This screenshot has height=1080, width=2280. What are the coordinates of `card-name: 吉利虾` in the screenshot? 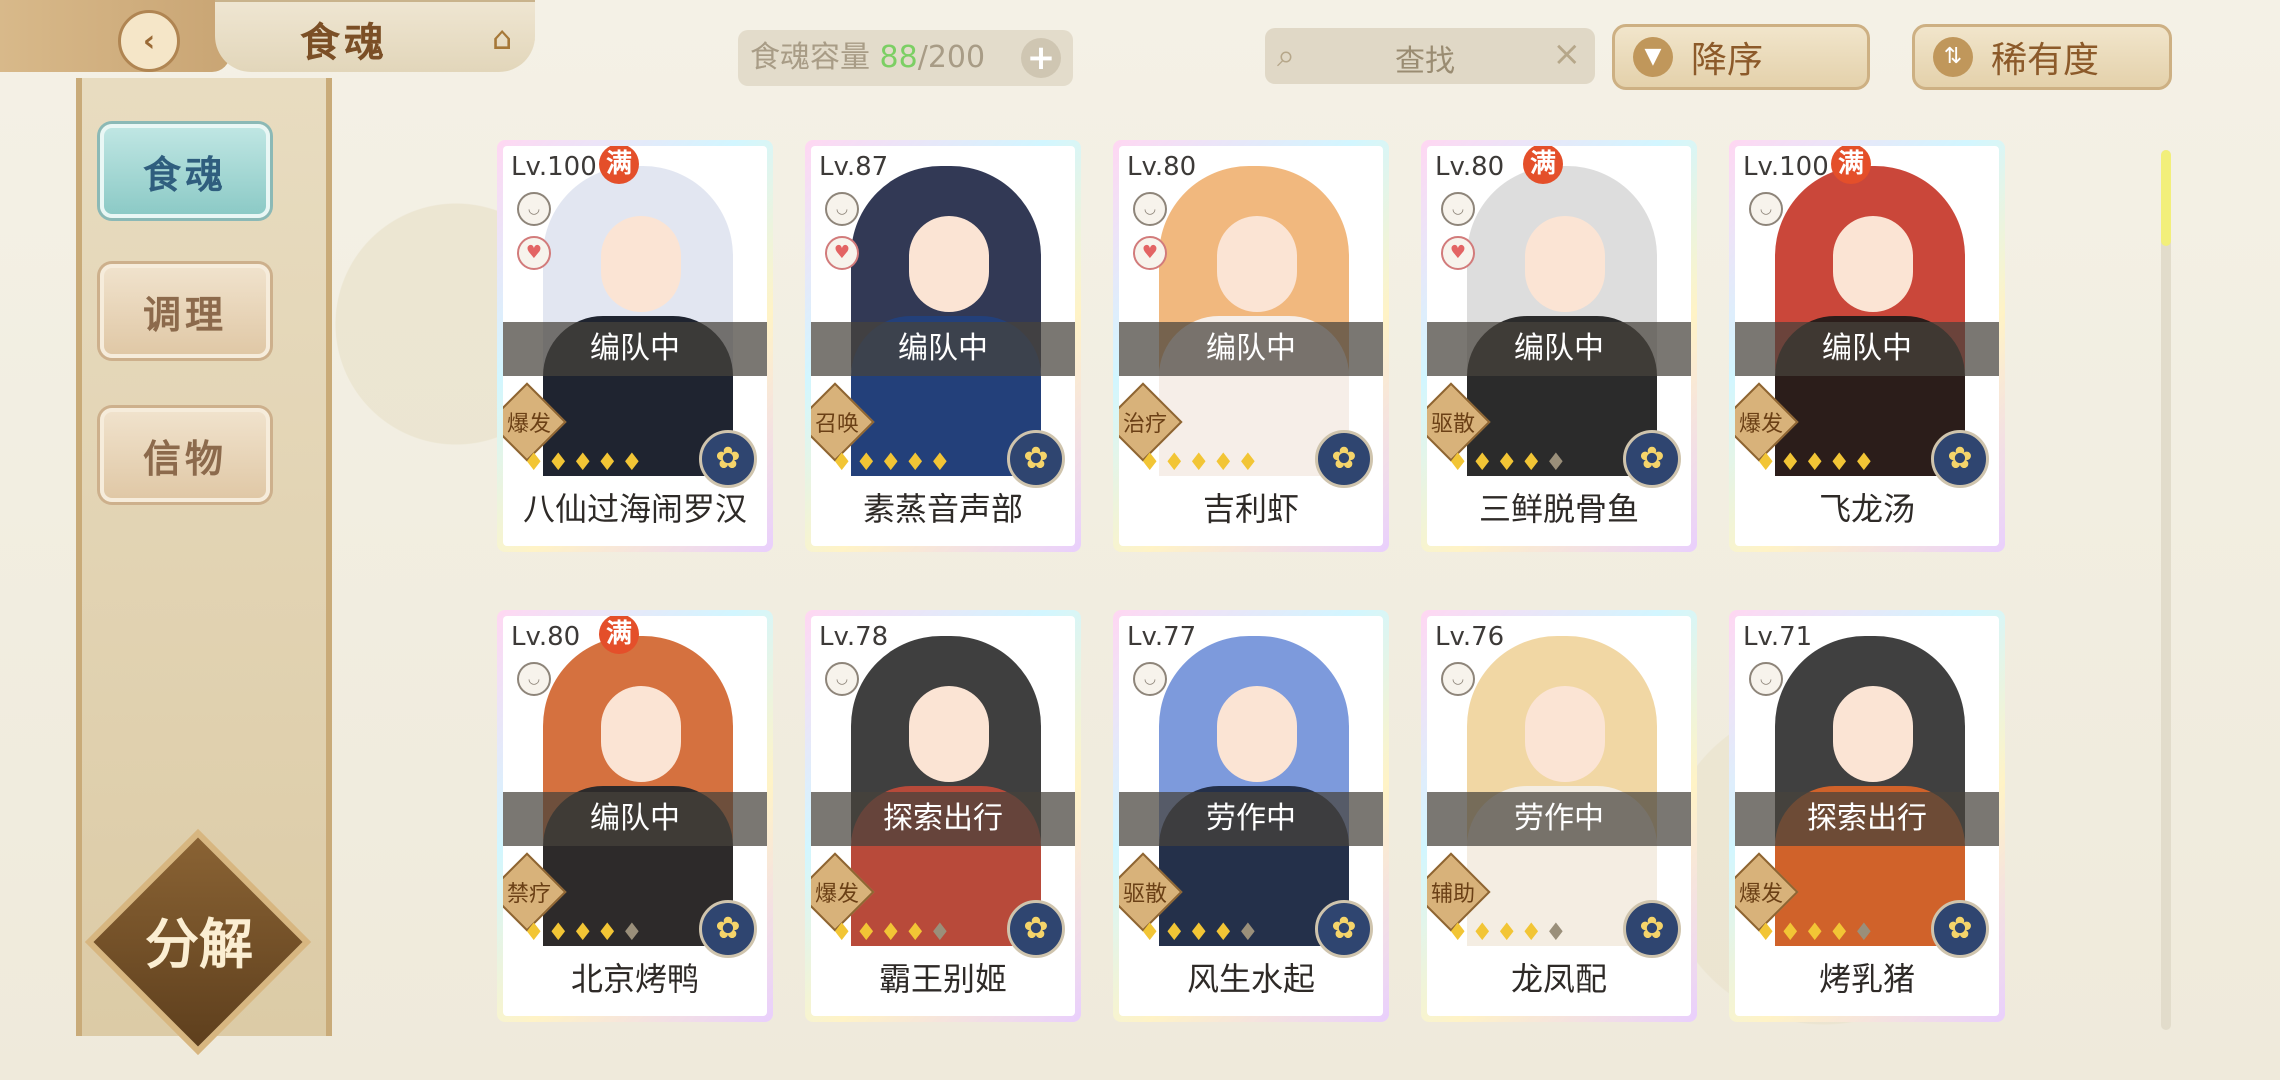 It's located at (1250, 509).